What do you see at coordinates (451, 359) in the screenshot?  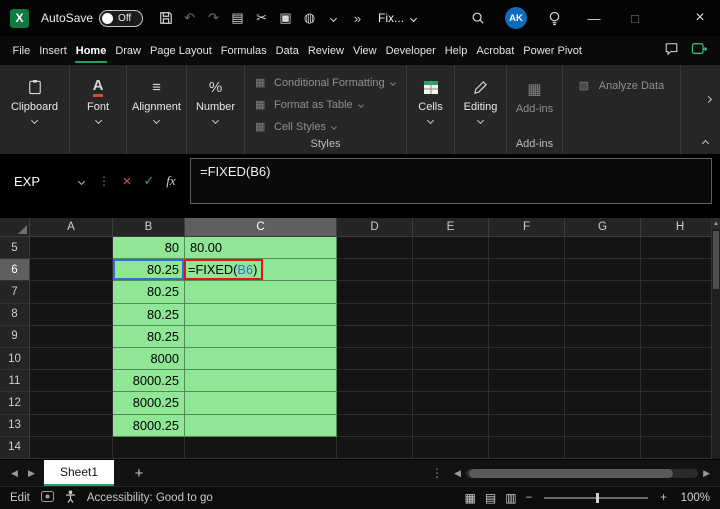 I see `cell-E10` at bounding box center [451, 359].